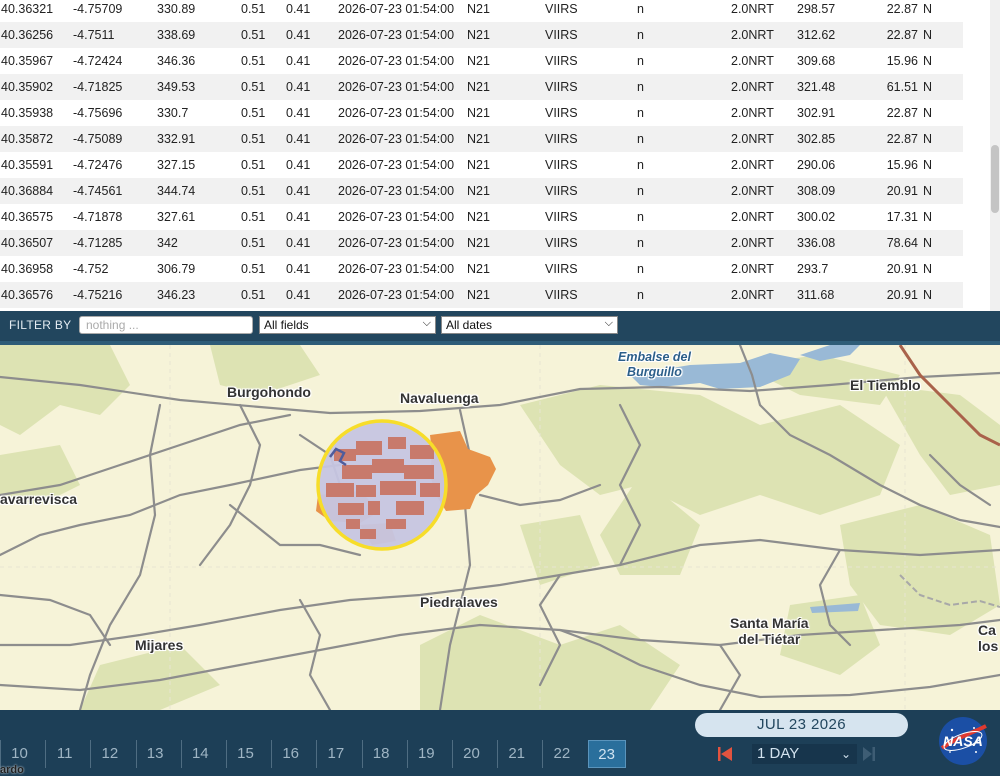 The image size is (1000, 776). Describe the element at coordinates (425, 754) in the screenshot. I see `timeline-day: 19` at that location.